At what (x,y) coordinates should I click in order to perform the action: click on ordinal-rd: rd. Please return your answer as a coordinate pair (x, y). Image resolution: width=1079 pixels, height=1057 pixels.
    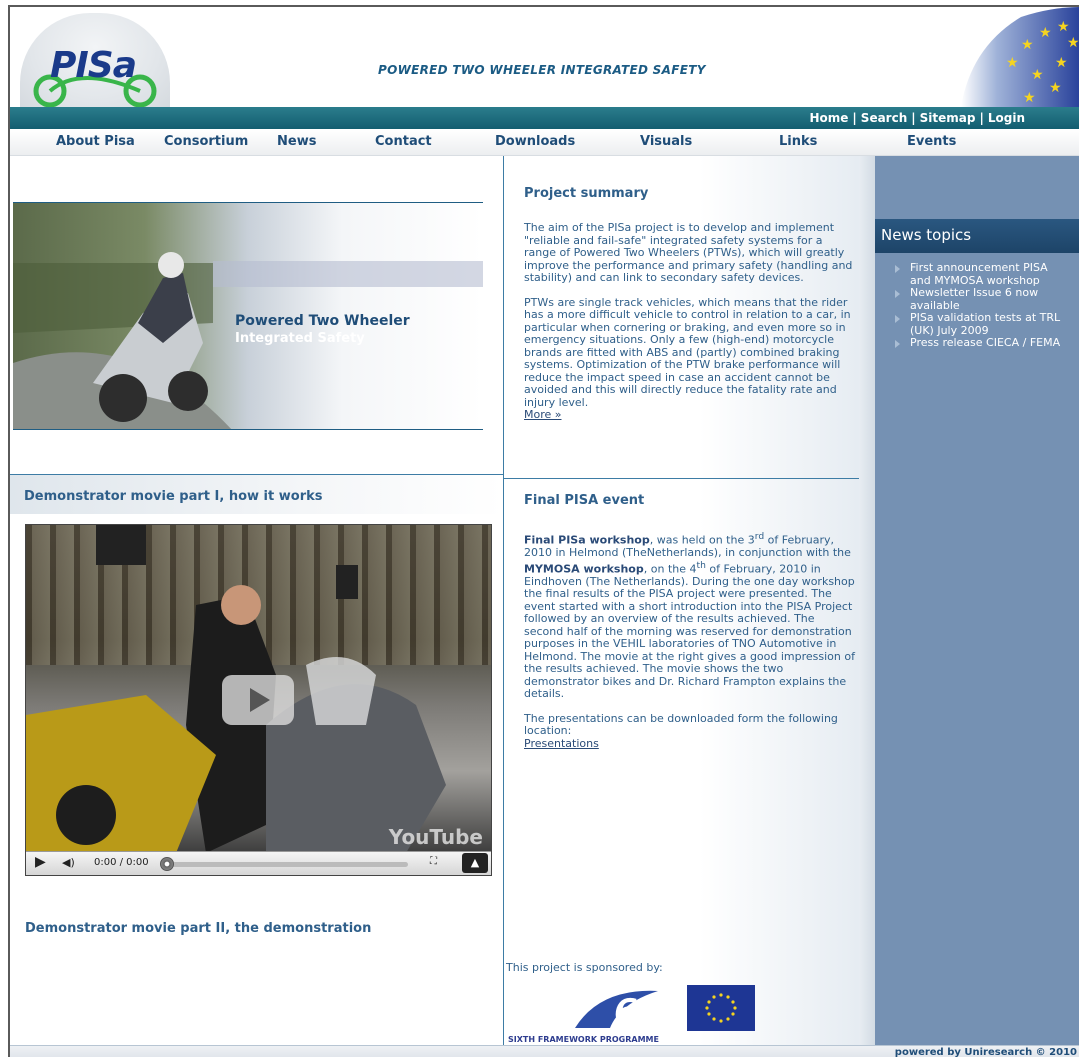
    Looking at the image, I should click on (759, 536).